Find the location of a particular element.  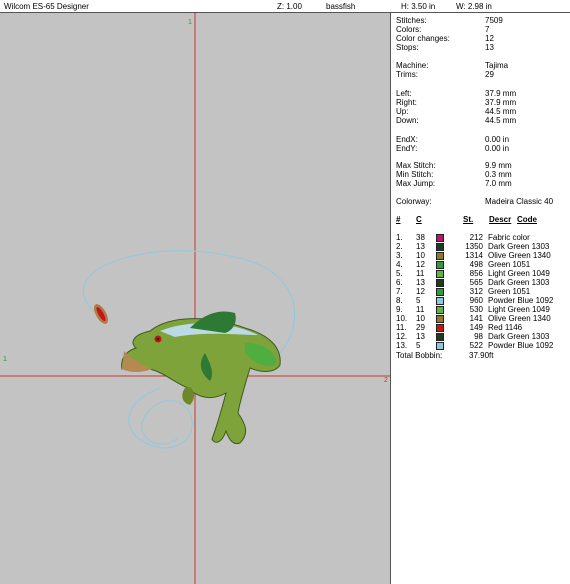

zoom-readout: Z: 1.00 is located at coordinates (289, 6).